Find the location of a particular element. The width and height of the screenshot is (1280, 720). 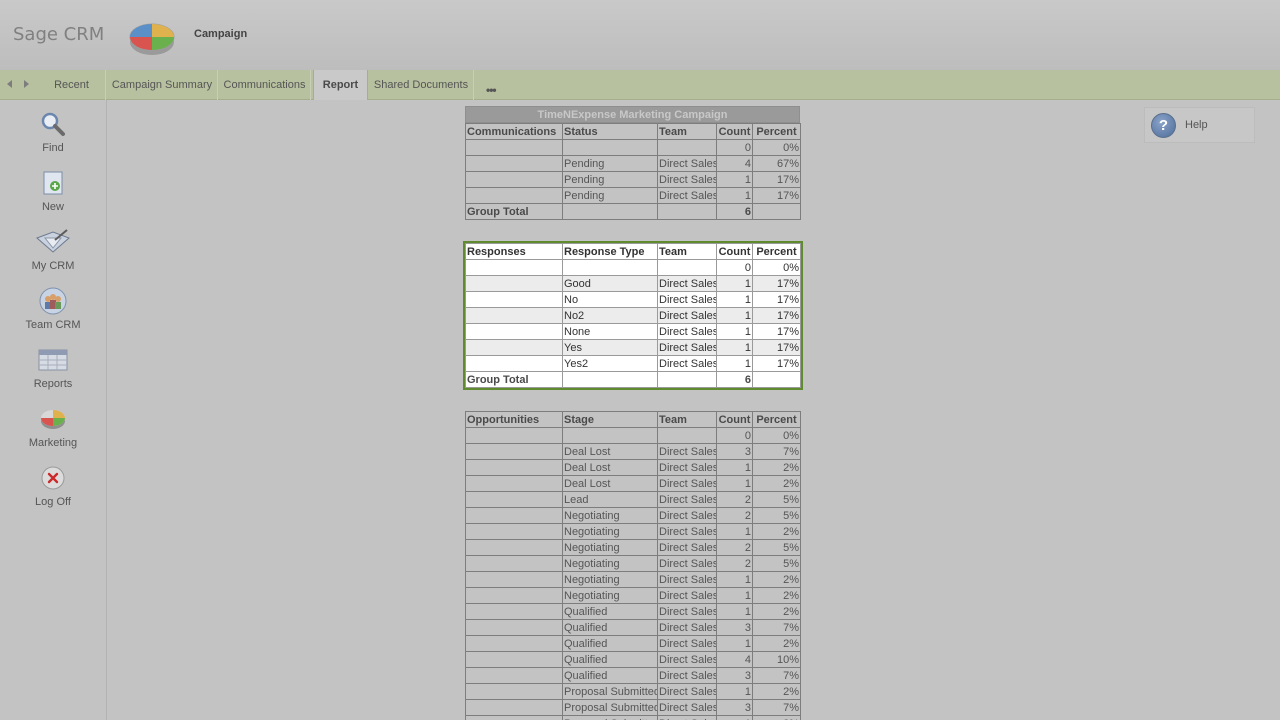

help-button: ? Help is located at coordinates (1199, 125).